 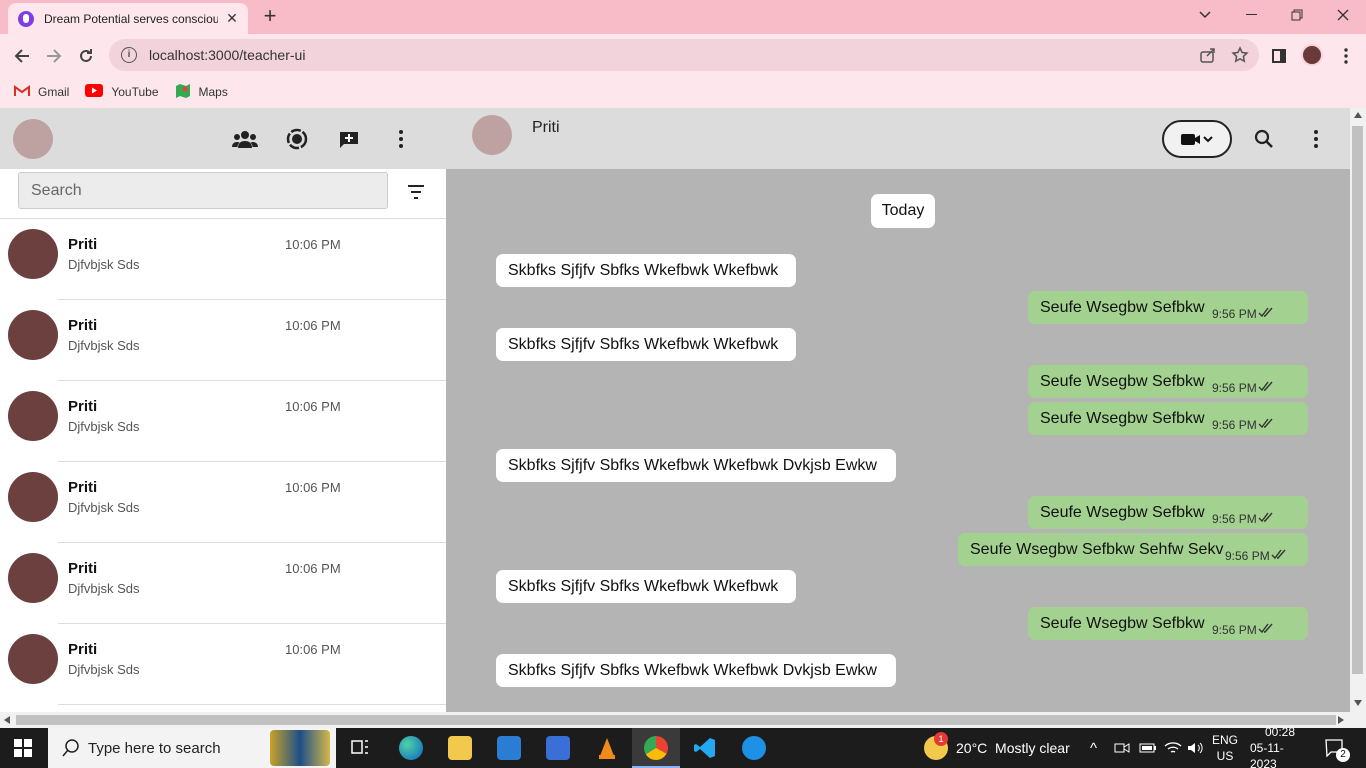 I want to click on chrome-taskbar-button, so click(x=656, y=748).